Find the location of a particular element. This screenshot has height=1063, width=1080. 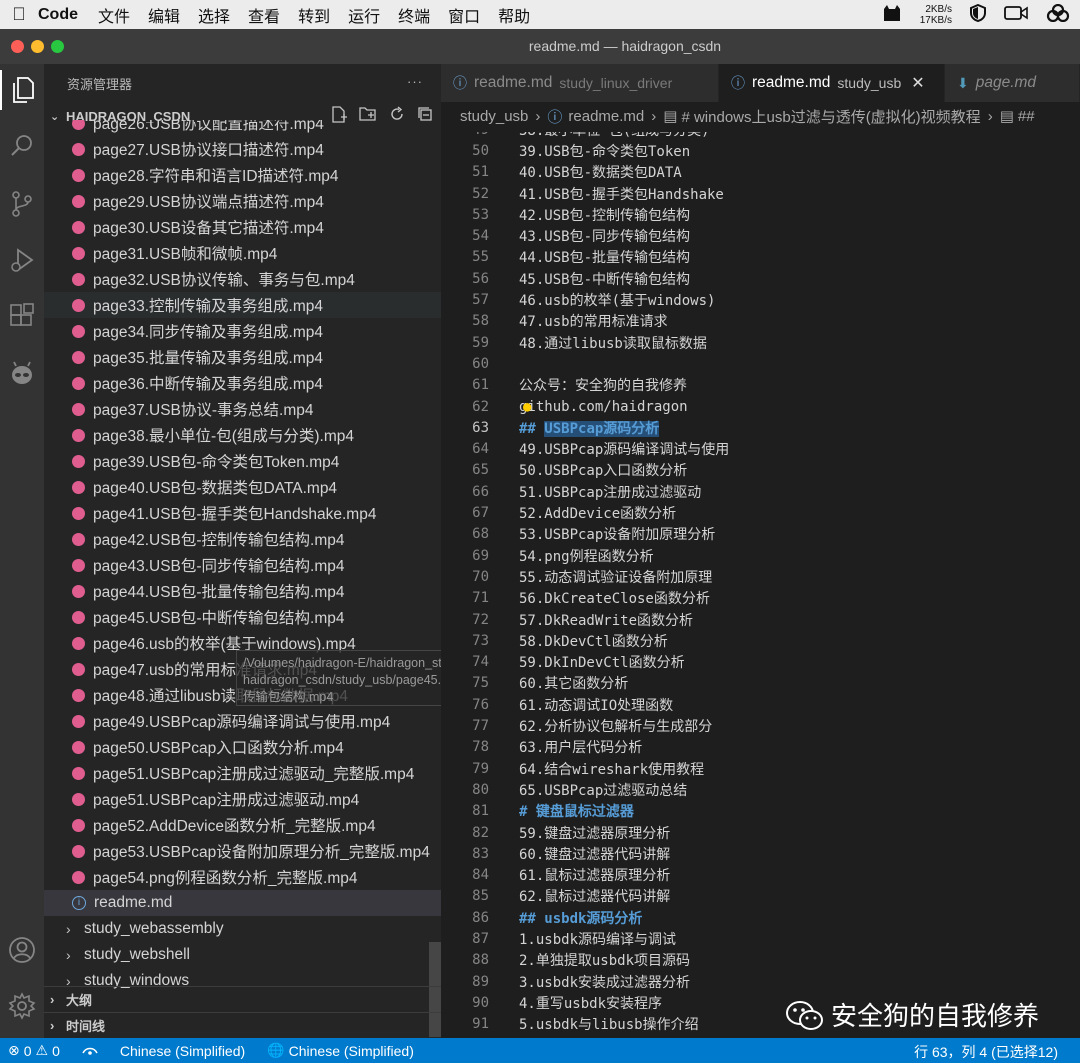

list-item: page31.USB帧和微帧.mp4 is located at coordinates (242, 253).